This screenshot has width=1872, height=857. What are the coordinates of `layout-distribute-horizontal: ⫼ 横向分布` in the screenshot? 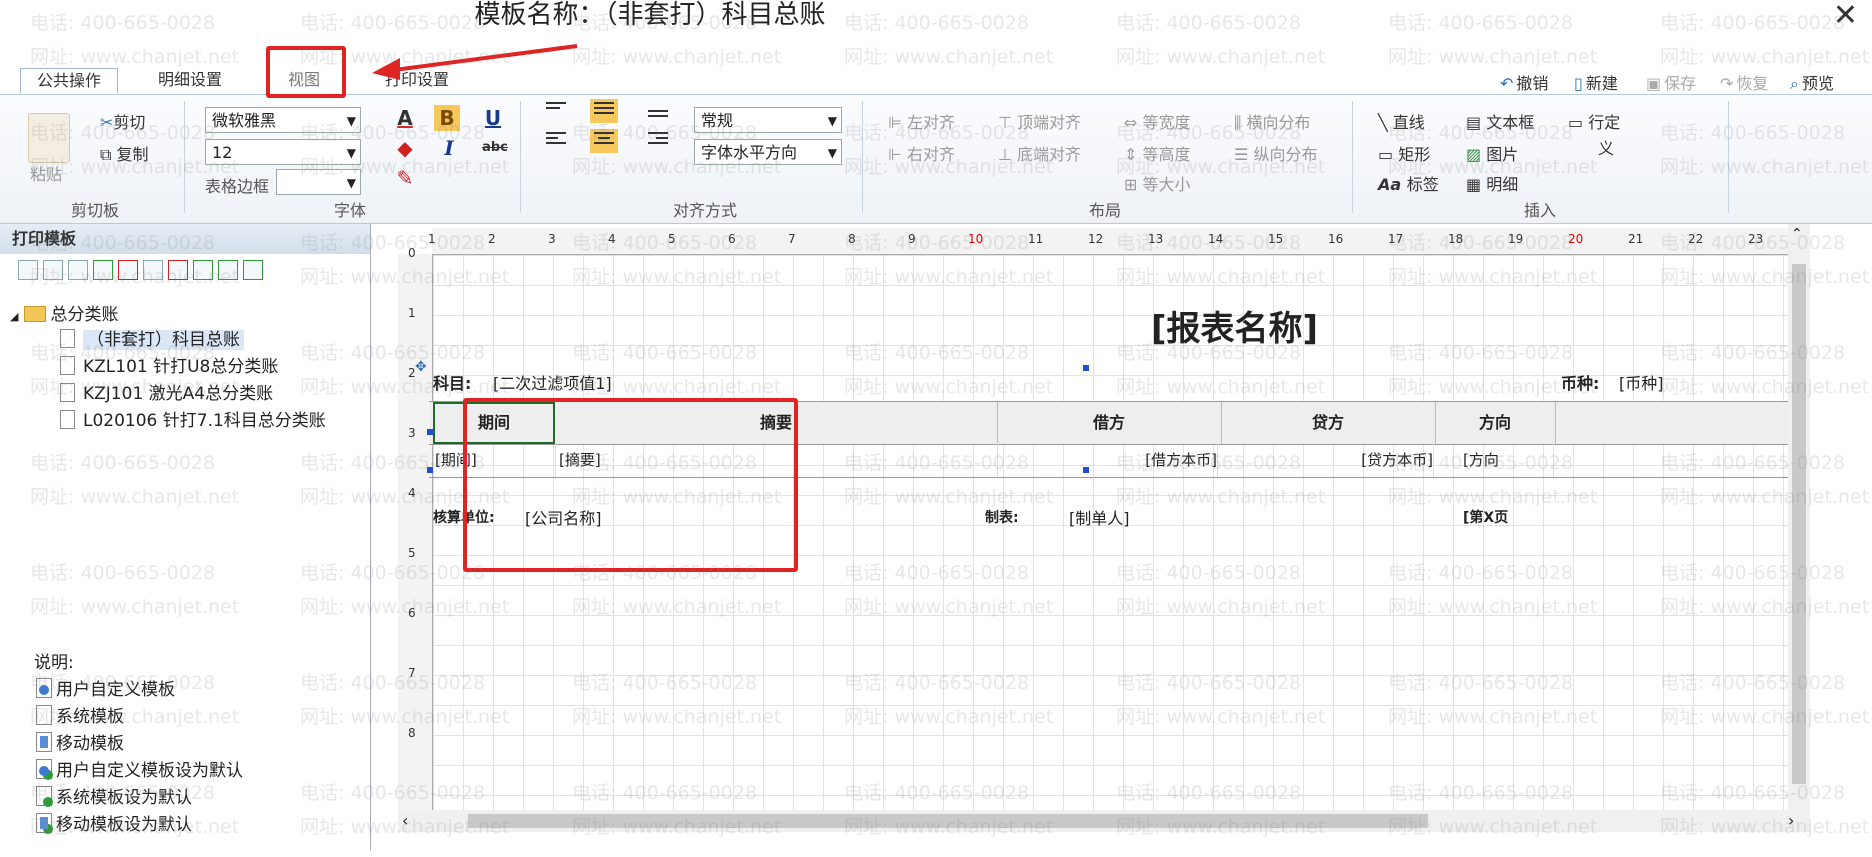 It's located at (1272, 121).